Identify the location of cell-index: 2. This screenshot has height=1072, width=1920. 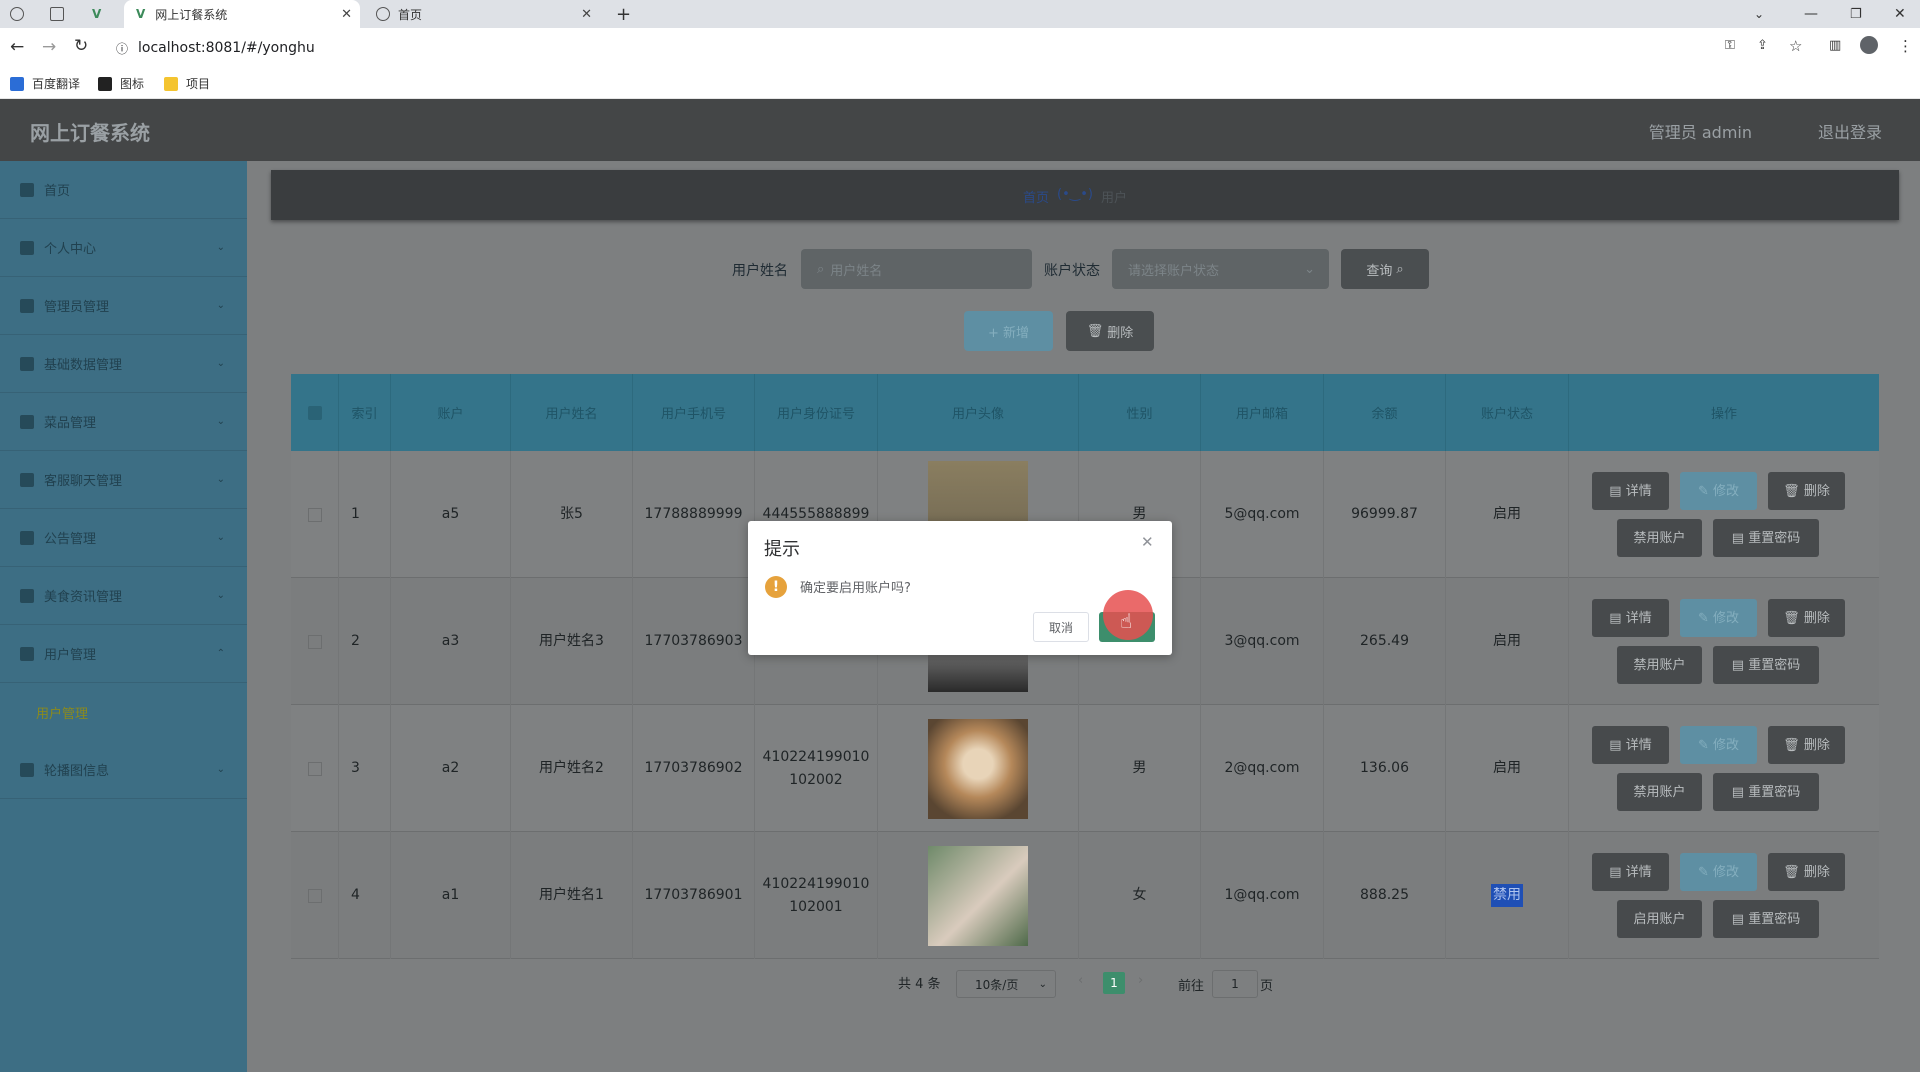
(365, 641).